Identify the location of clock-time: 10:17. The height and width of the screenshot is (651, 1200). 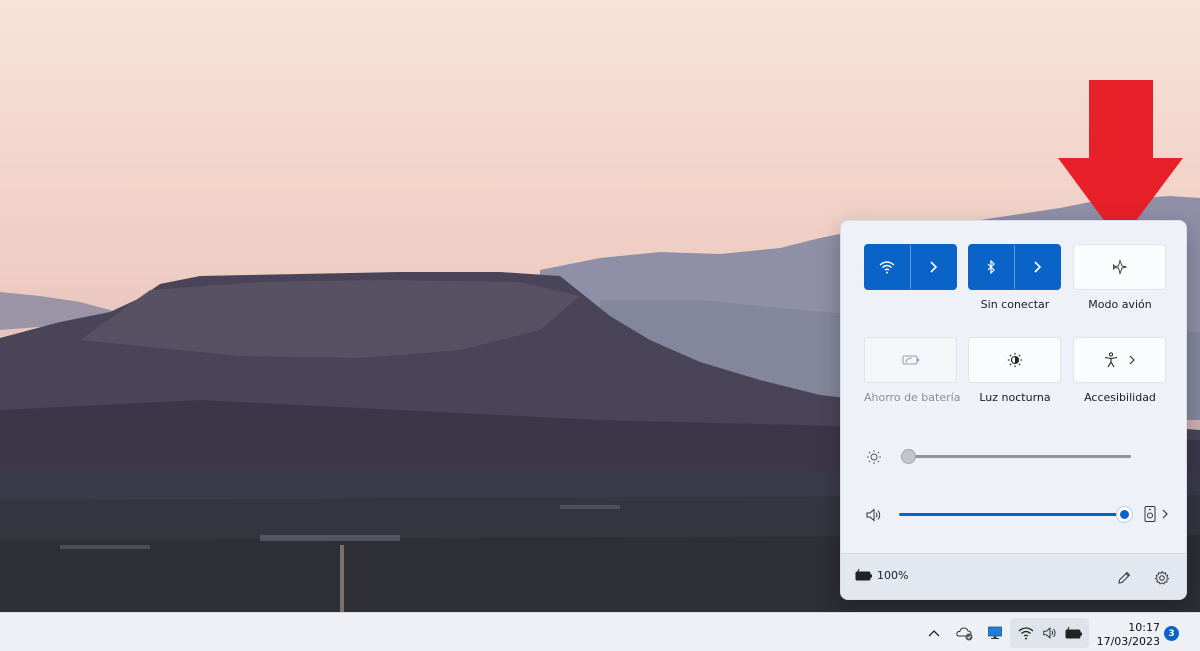
(1144, 627).